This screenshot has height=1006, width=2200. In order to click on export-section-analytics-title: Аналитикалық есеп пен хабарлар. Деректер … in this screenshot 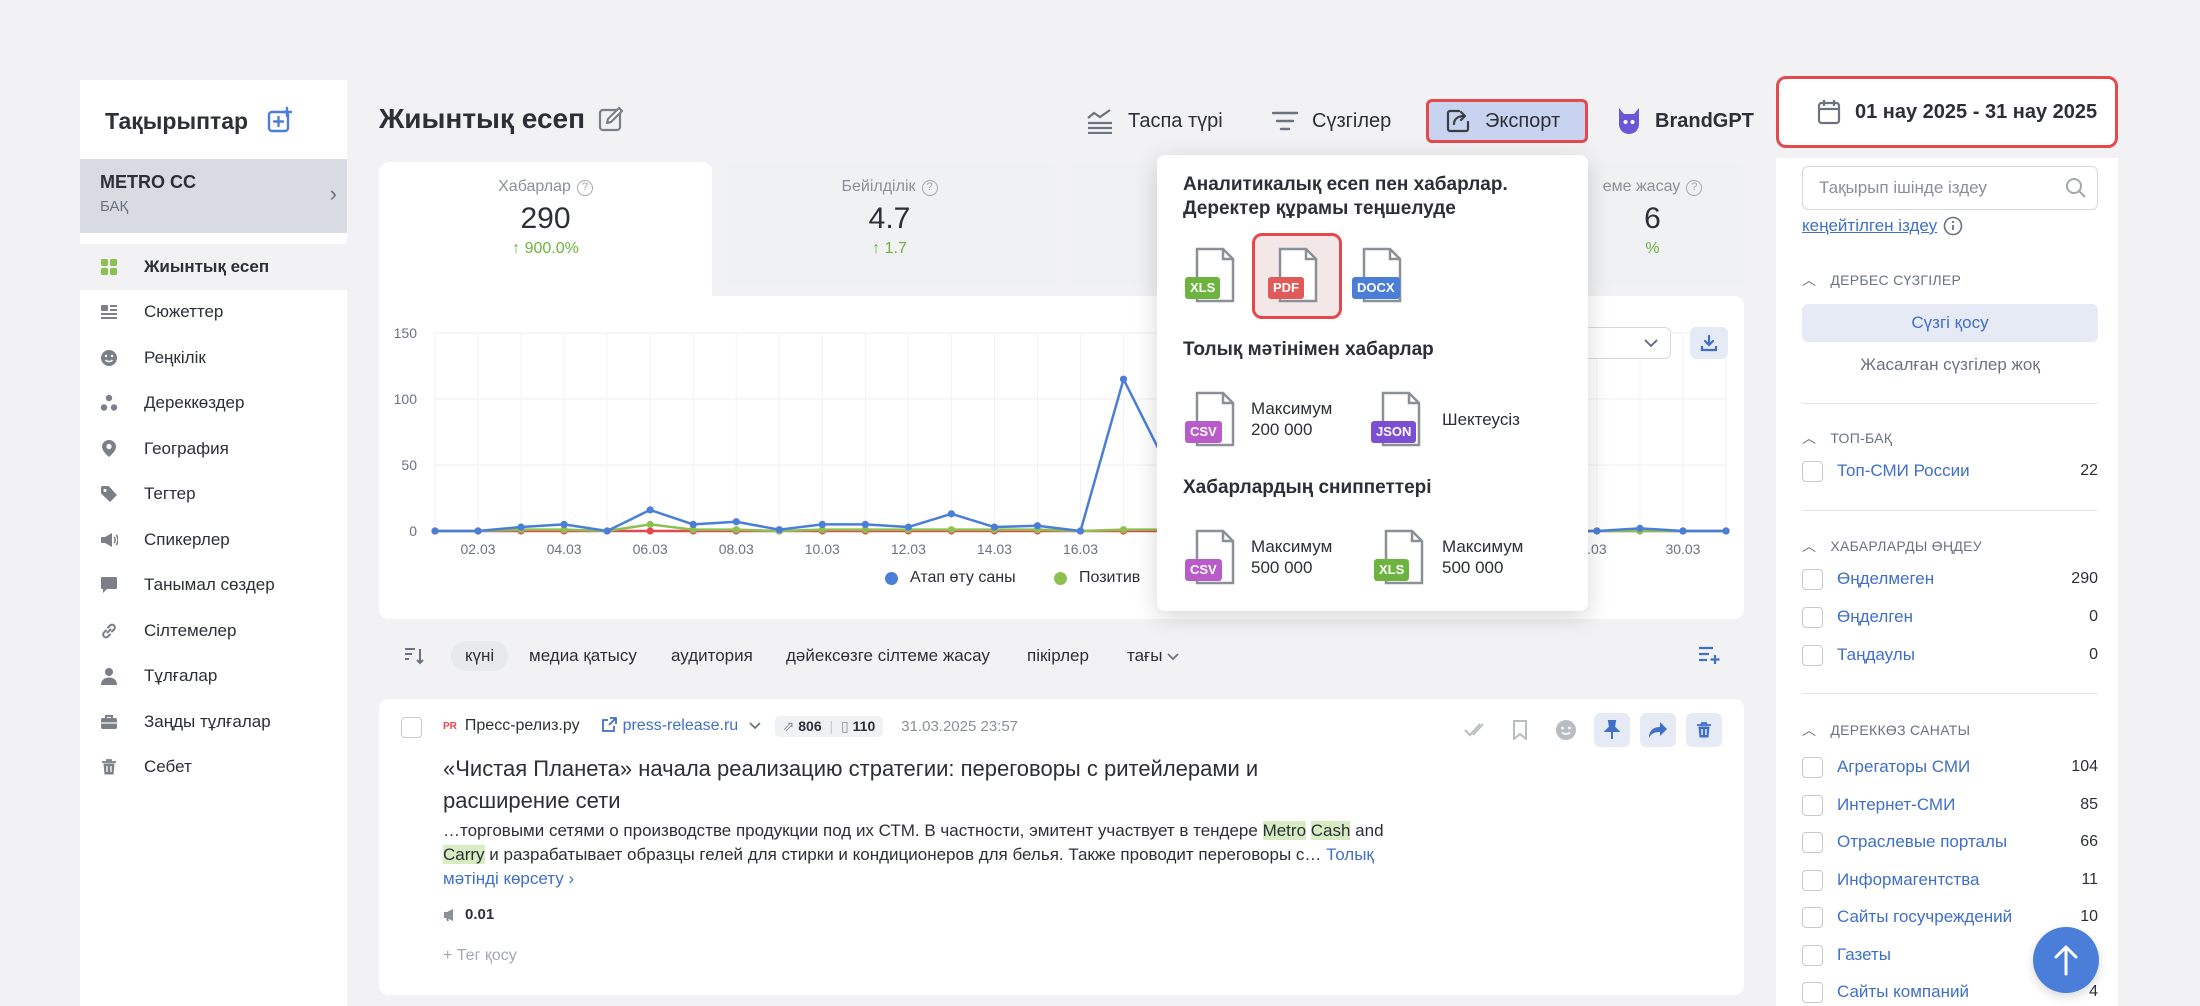, I will do `click(1345, 197)`.